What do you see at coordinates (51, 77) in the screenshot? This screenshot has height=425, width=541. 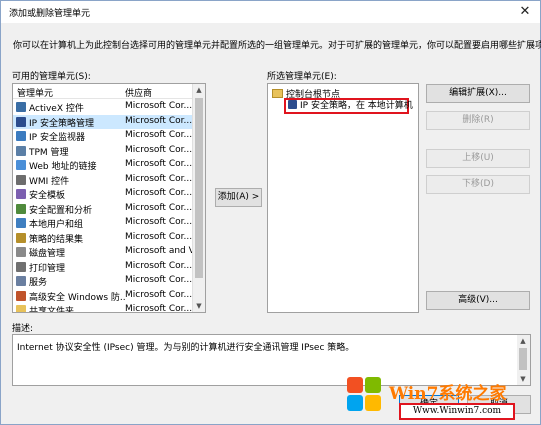 I see `available-snapins-label: 可用的管理单元(S):` at bounding box center [51, 77].